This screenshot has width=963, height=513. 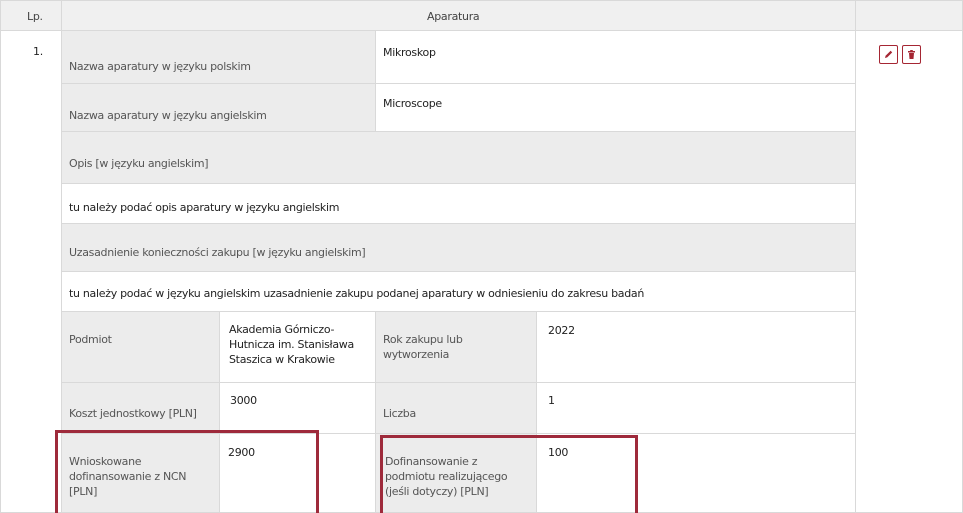 What do you see at coordinates (38, 51) in the screenshot?
I see `row-number: 1.` at bounding box center [38, 51].